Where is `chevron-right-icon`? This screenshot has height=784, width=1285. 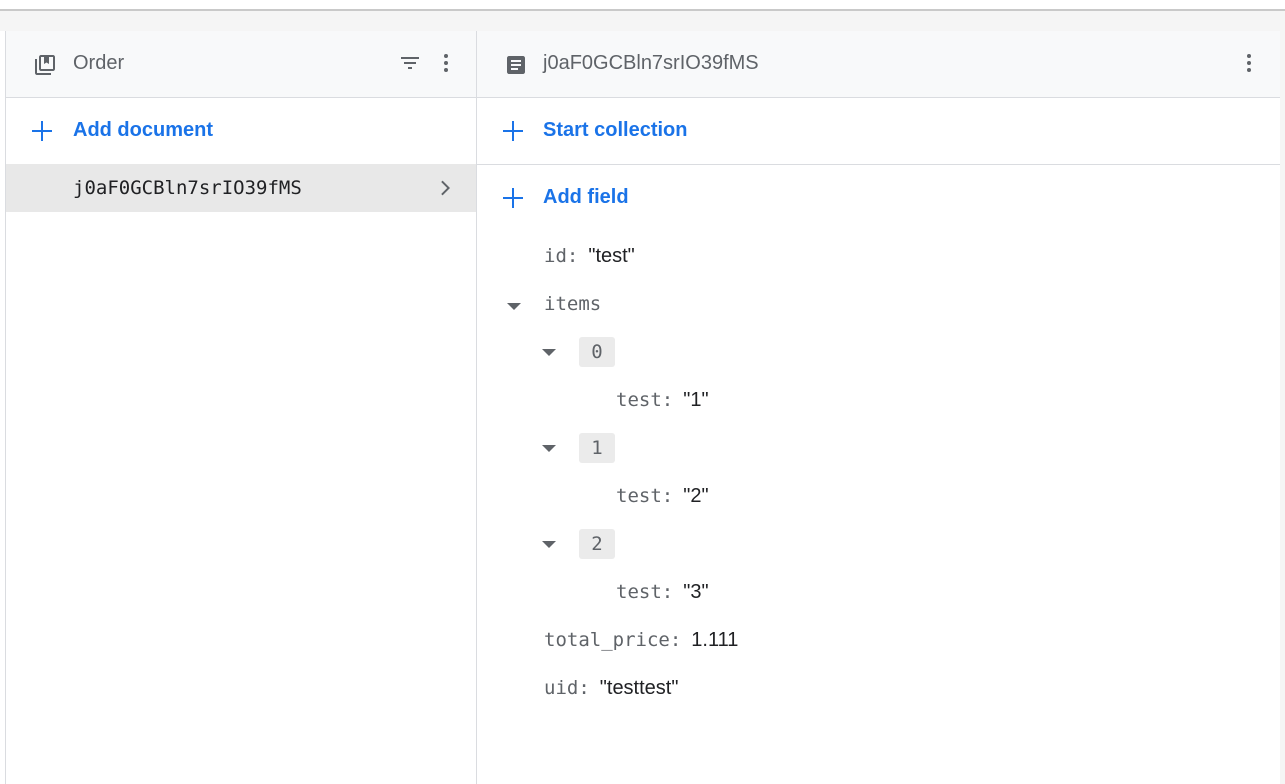
chevron-right-icon is located at coordinates (445, 188).